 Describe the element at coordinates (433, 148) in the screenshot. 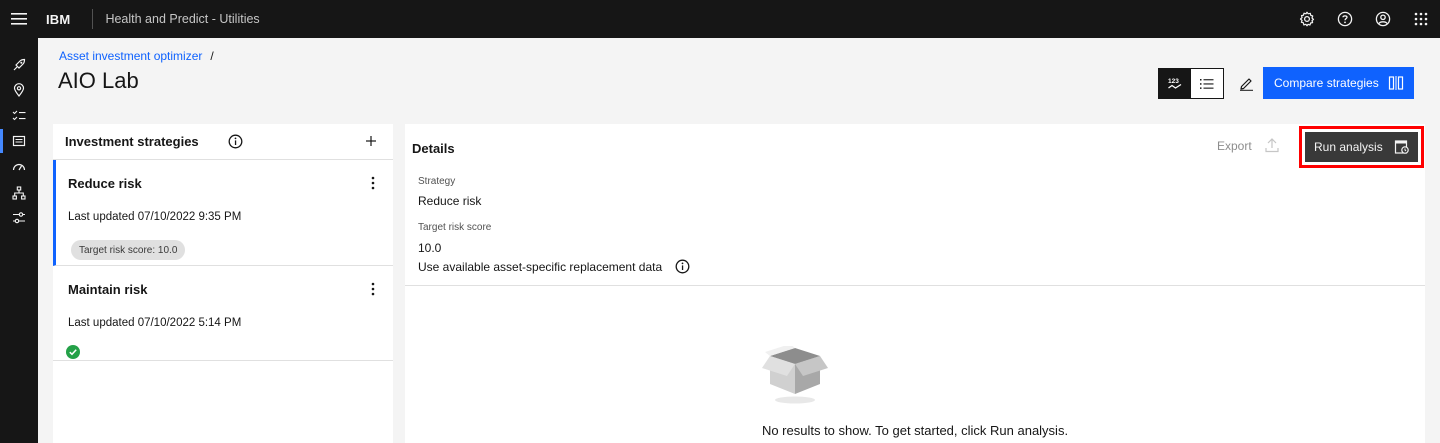

I see `details-title: Details` at that location.